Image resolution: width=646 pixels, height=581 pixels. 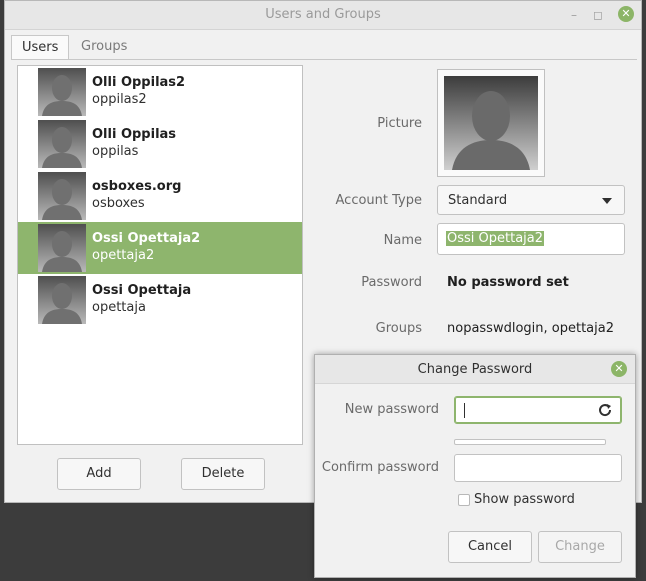 What do you see at coordinates (115, 151) in the screenshot?
I see `user-login: oppilas` at bounding box center [115, 151].